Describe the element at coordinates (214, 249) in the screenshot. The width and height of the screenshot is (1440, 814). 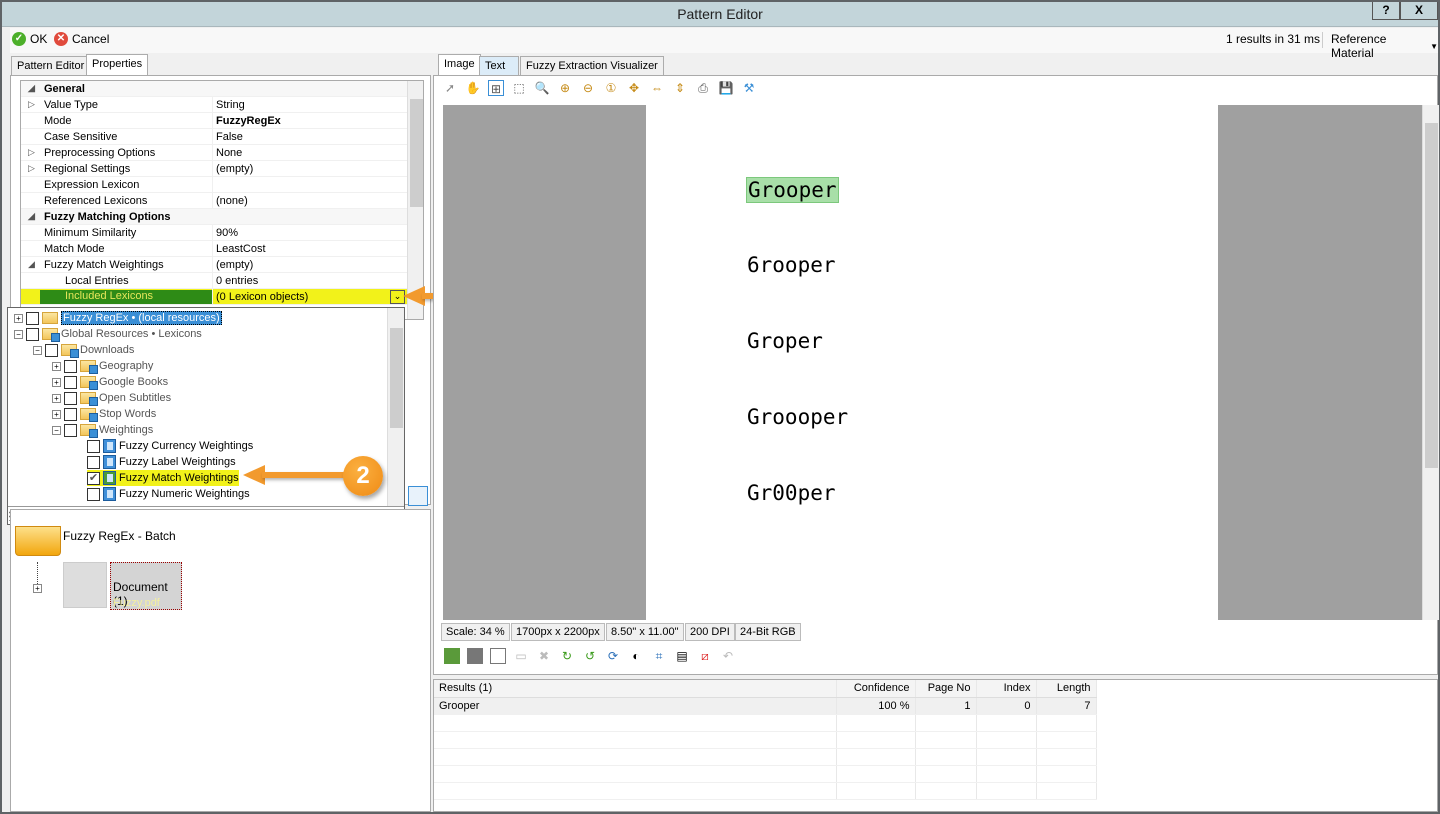
I see `property-row: Match Mode LeastCost` at that location.